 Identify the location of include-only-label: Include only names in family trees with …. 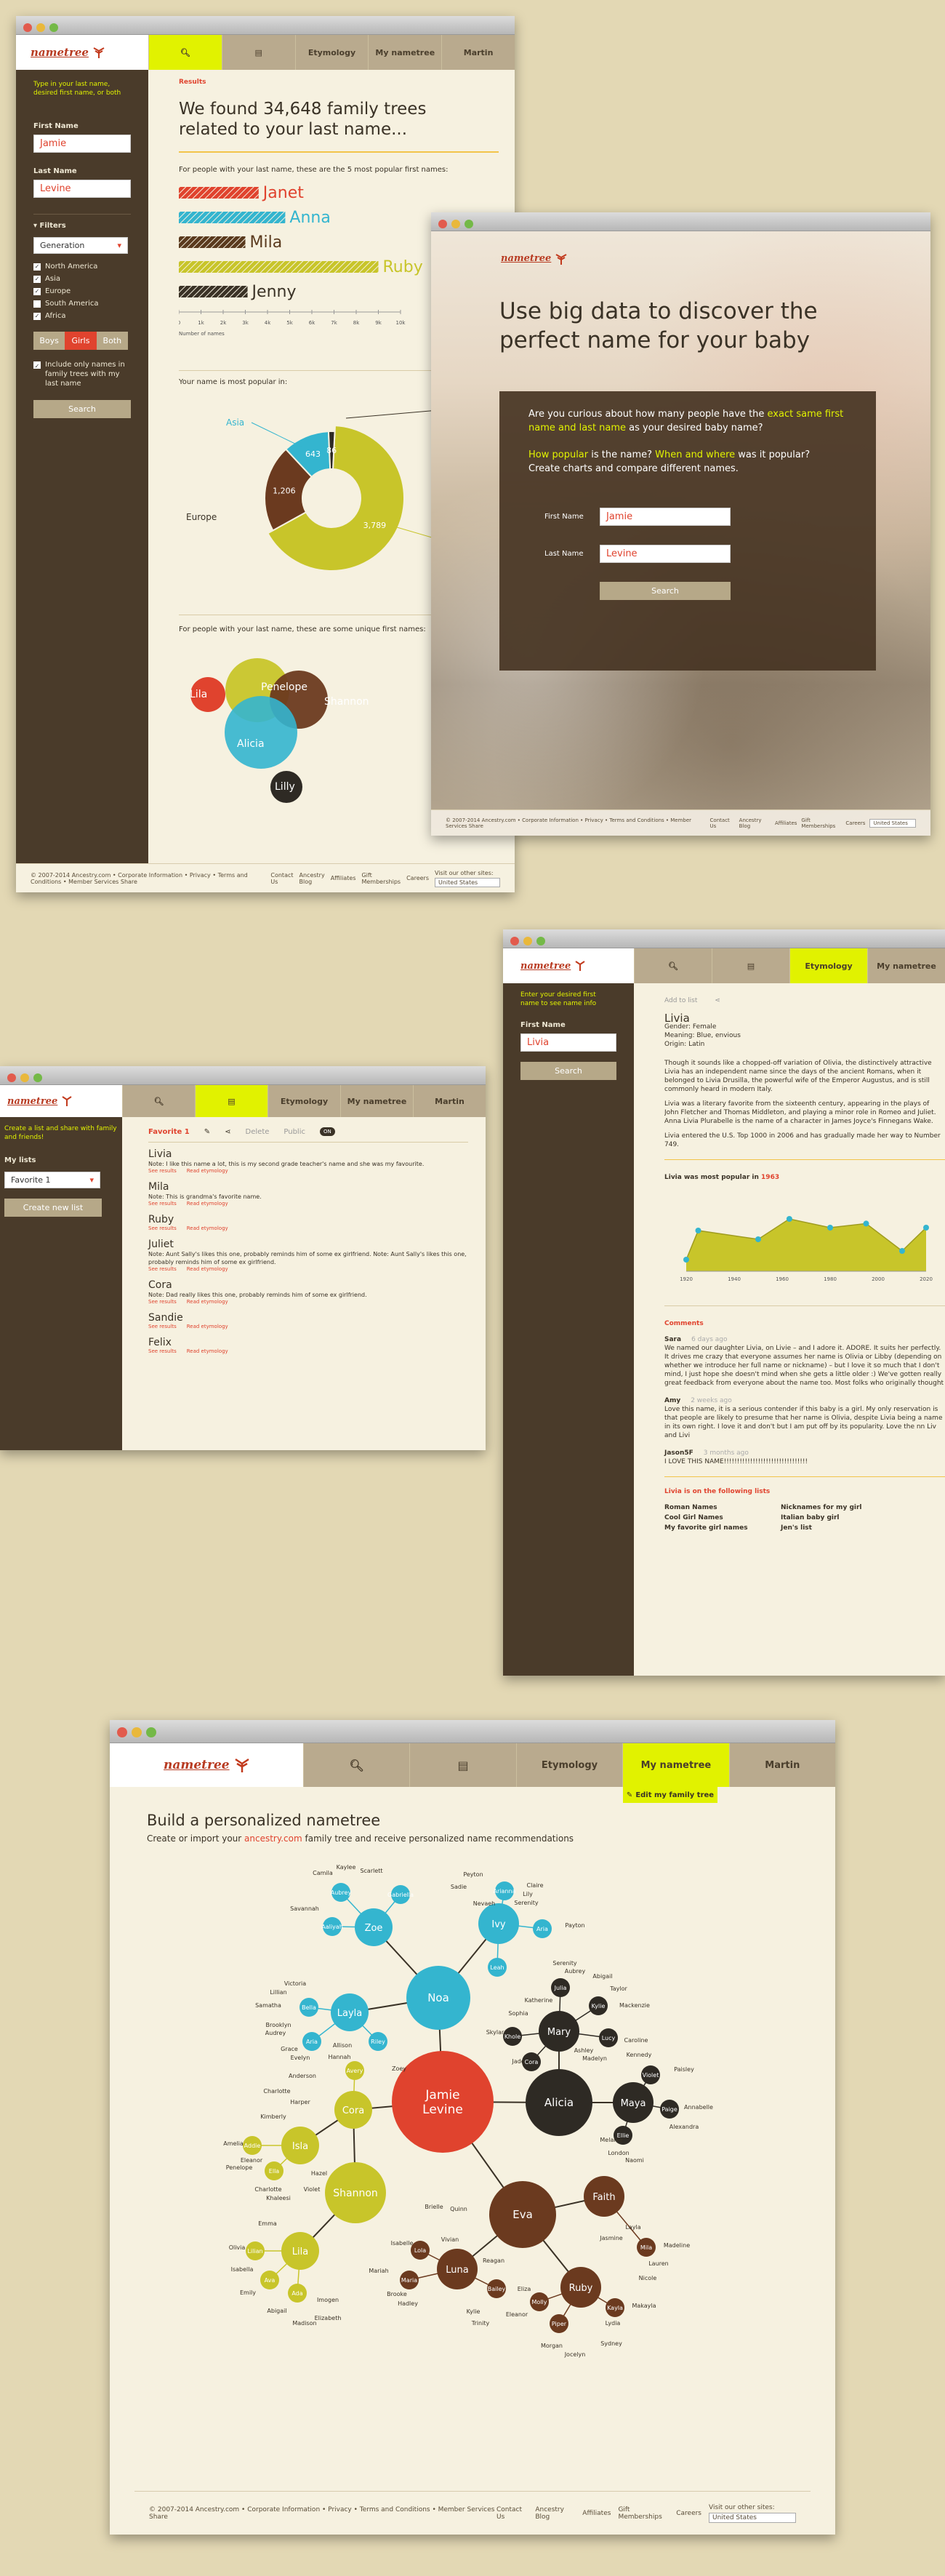
(85, 374).